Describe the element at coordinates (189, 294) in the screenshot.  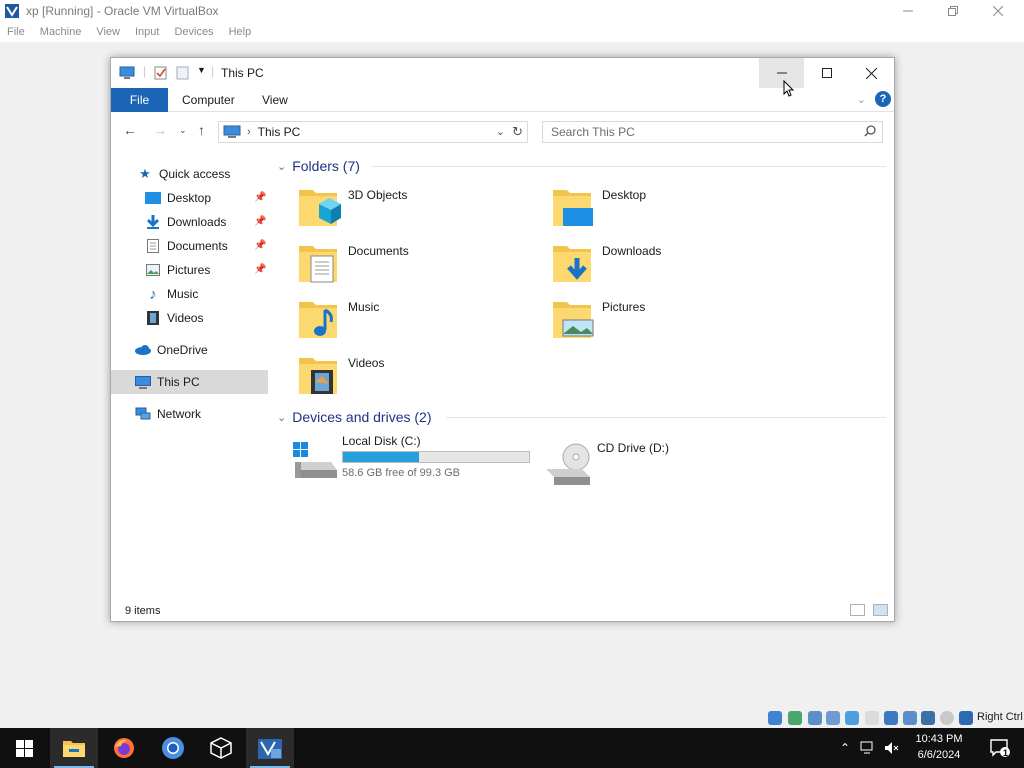
I see `nav-music: ♪ Music` at that location.